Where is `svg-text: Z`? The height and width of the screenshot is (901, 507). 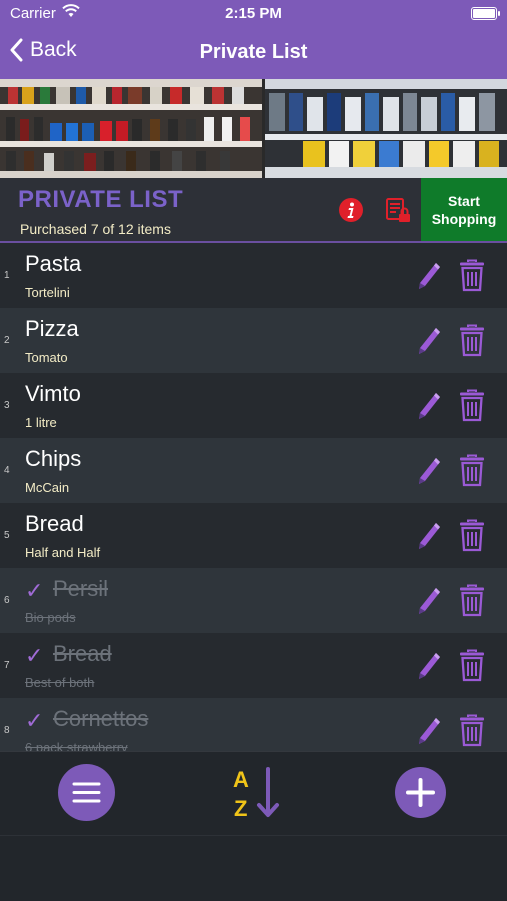
svg-text: Z is located at coordinates (240, 807).